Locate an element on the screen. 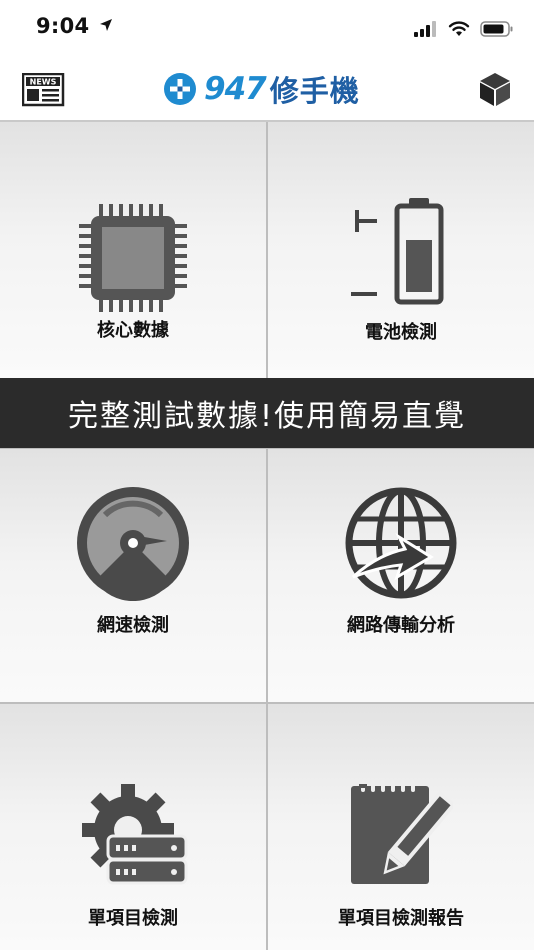 This screenshot has height=950, width=534. status-time-text: 9:04 is located at coordinates (63, 26).